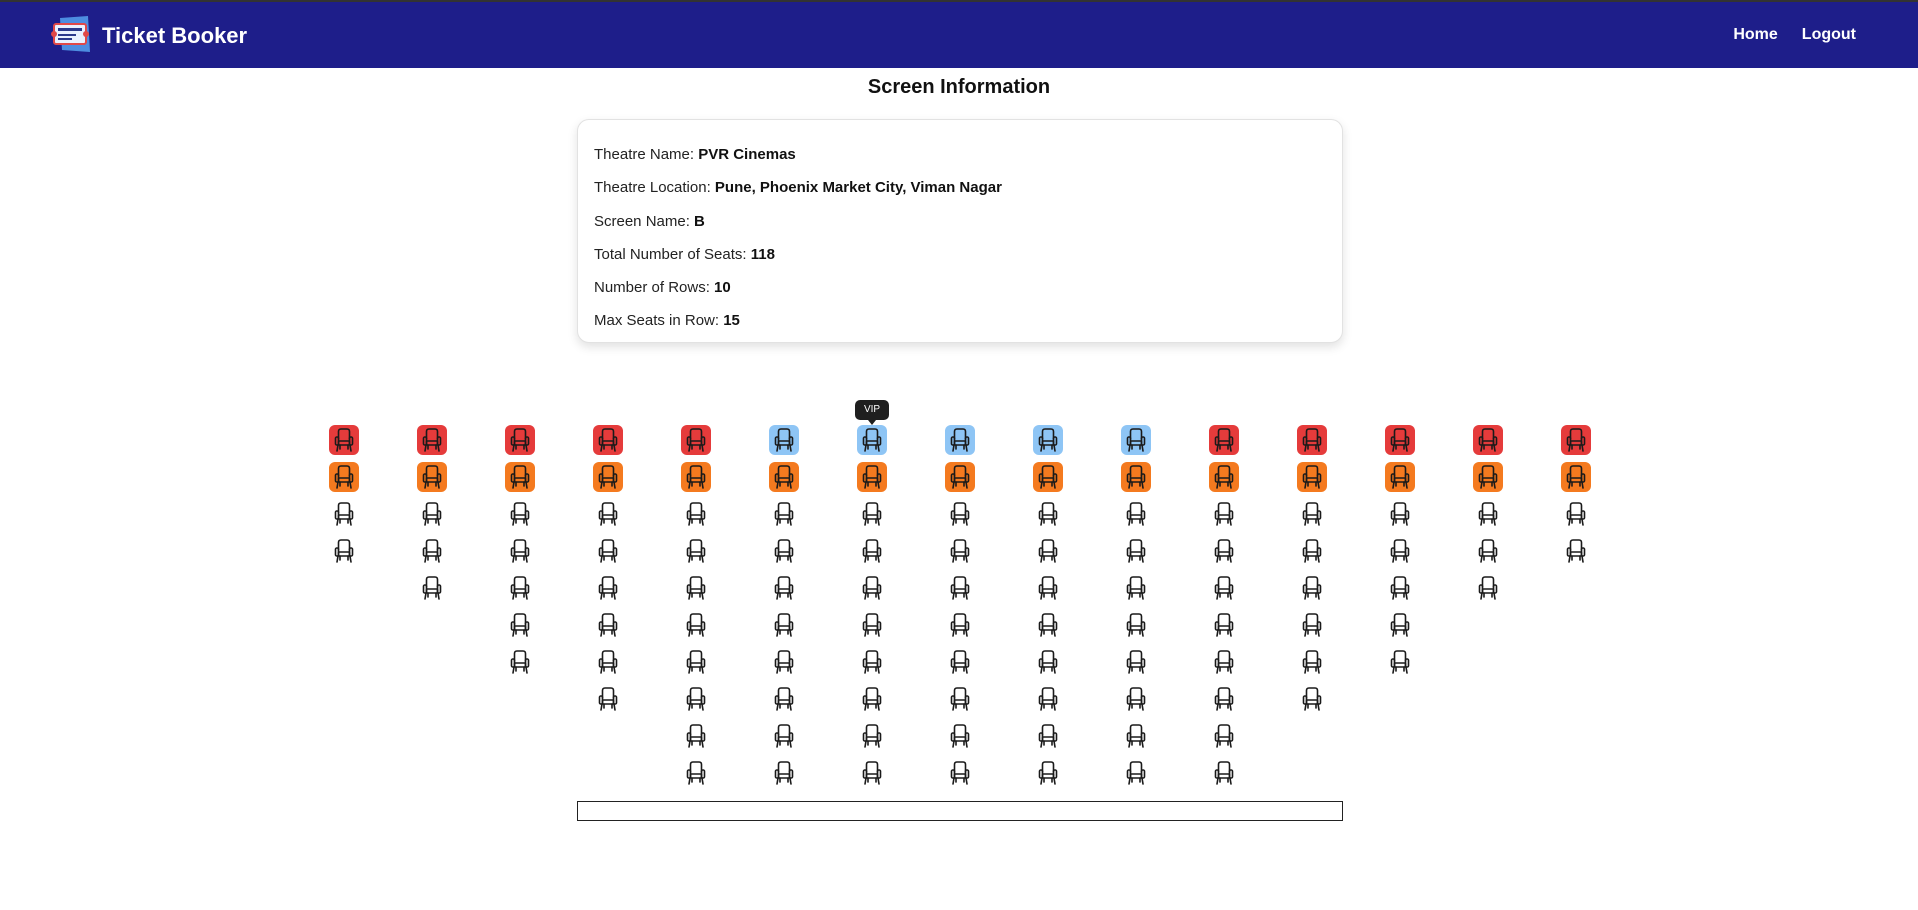  Describe the element at coordinates (1829, 35) in the screenshot. I see `nav-logout-link: Logout` at that location.